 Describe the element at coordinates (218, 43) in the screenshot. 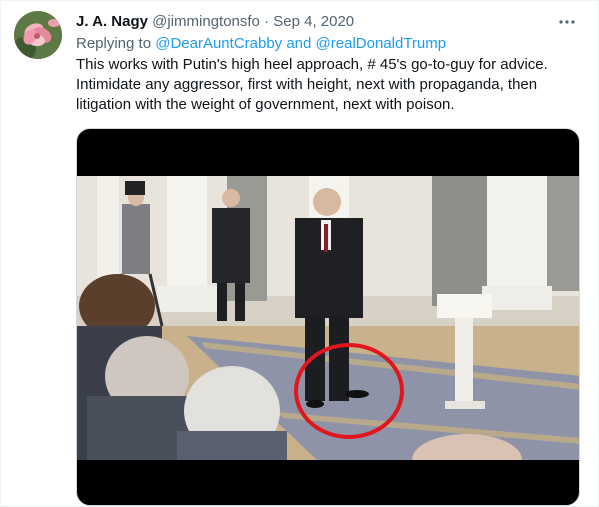

I see `replying-user-link-1: @DearAuntCrabby` at that location.